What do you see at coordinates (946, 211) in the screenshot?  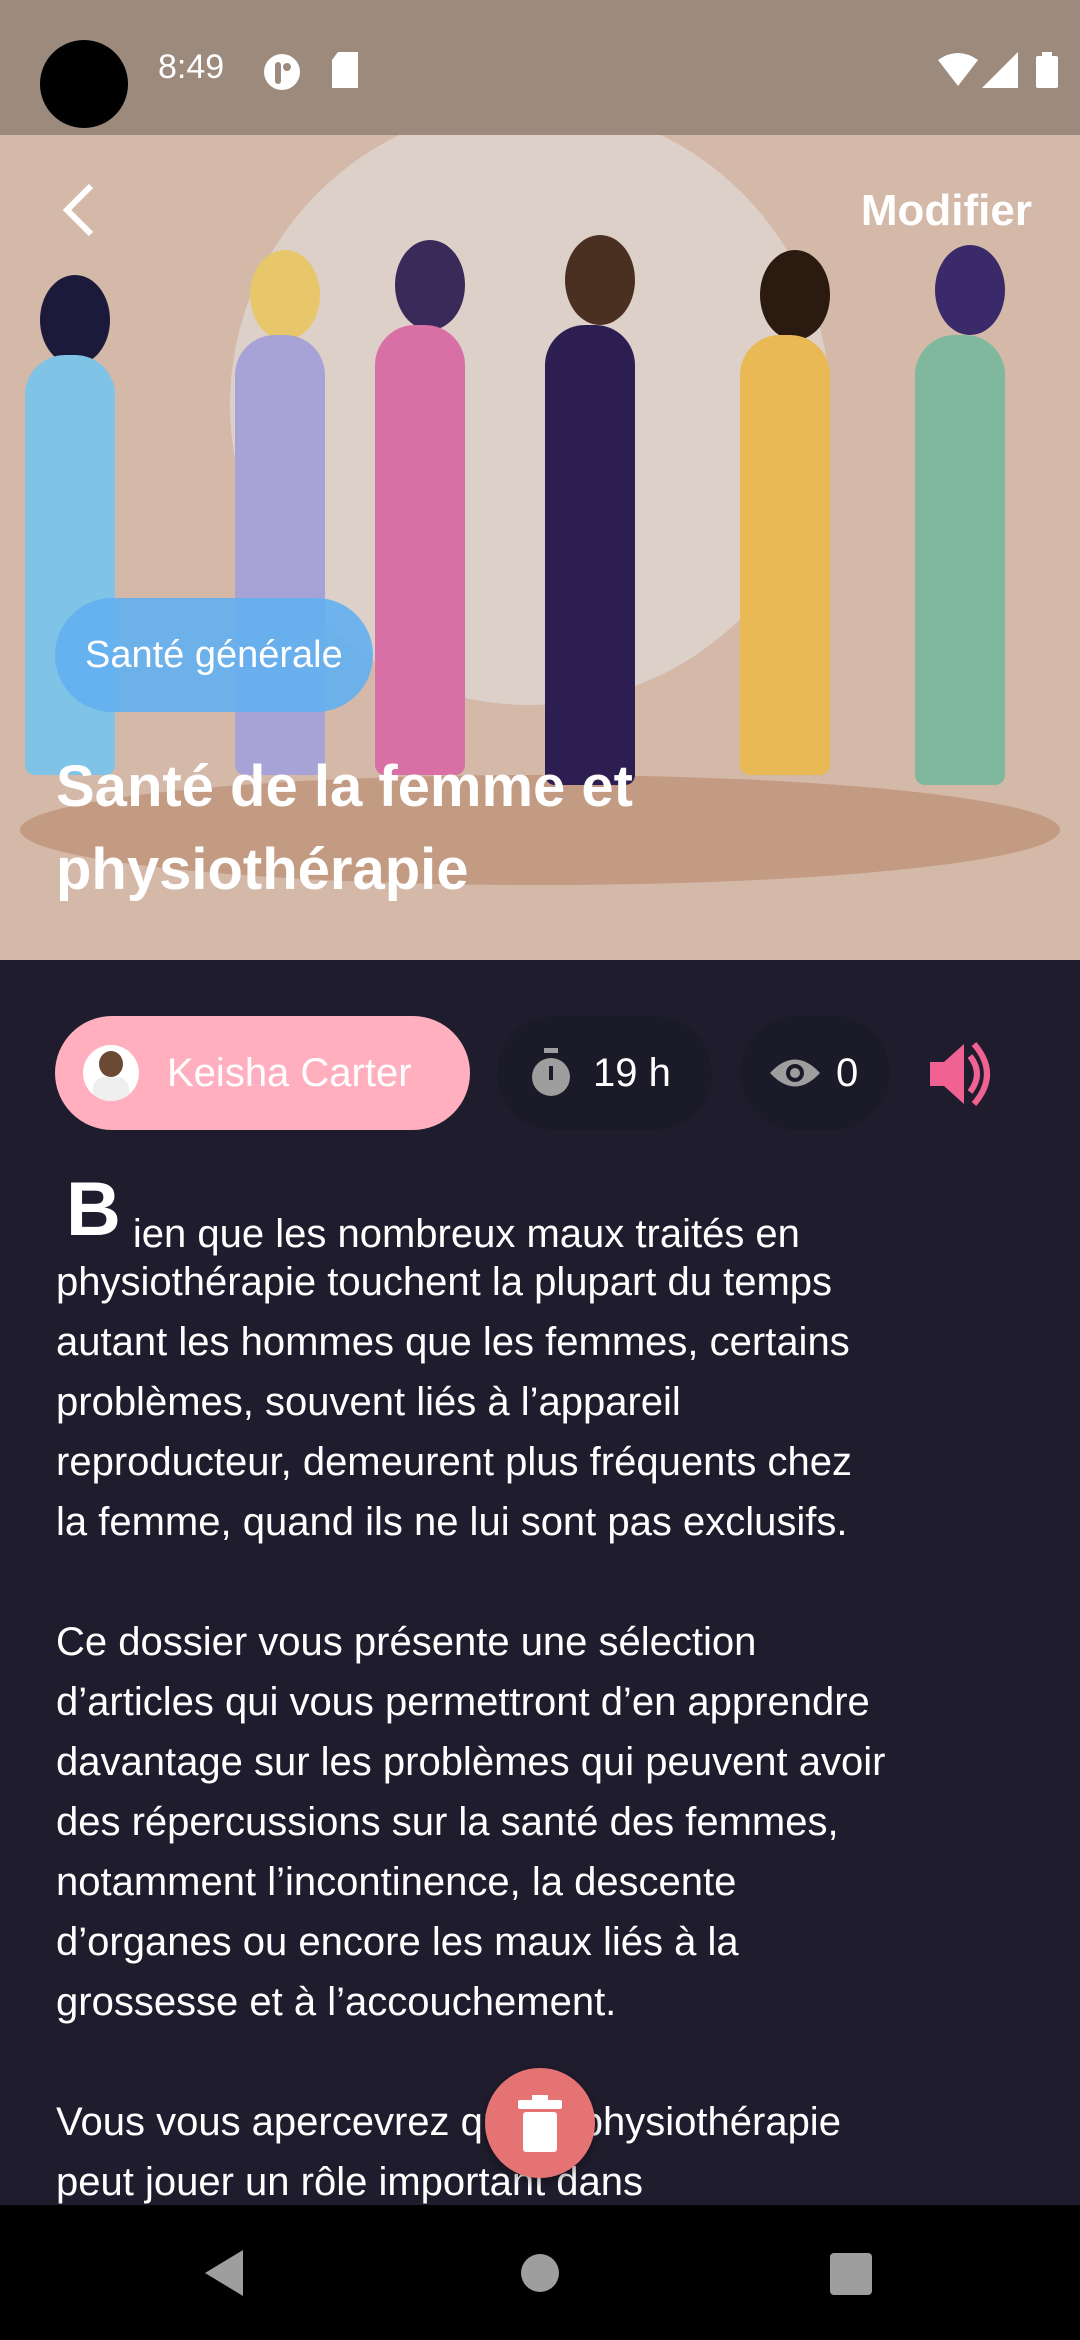 I see `edit-button: Modifier` at bounding box center [946, 211].